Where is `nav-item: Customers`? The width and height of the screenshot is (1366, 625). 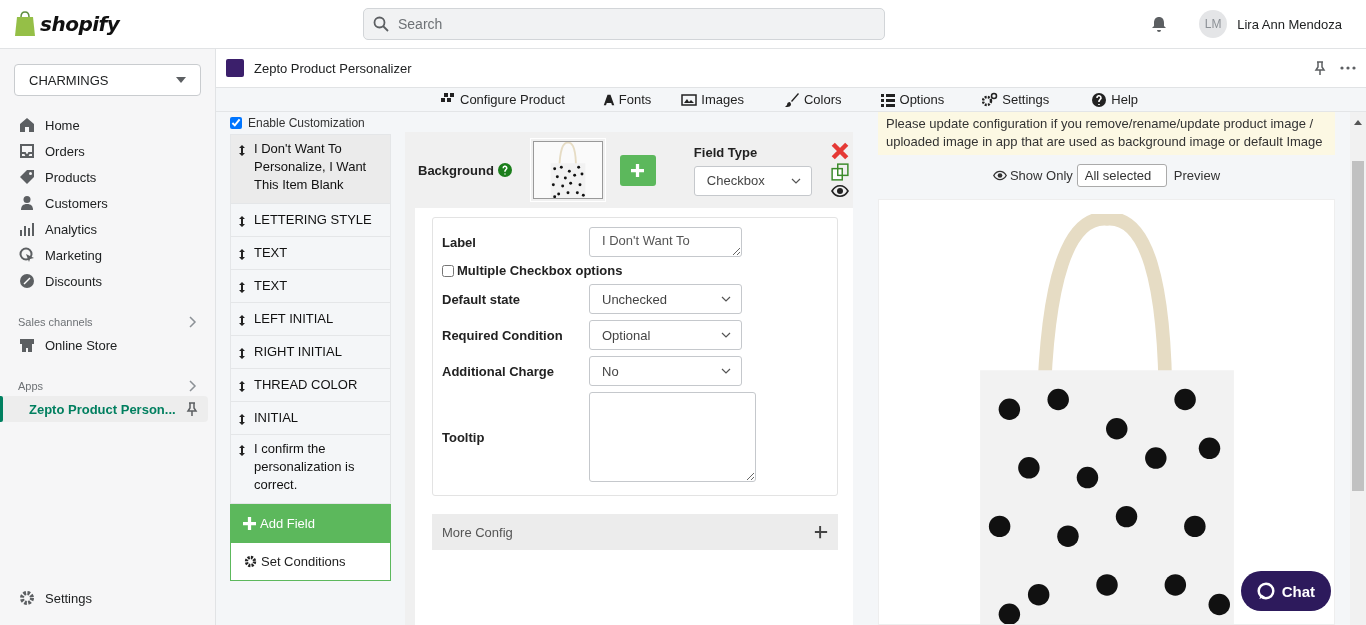
nav-item: Customers is located at coordinates (104, 203).